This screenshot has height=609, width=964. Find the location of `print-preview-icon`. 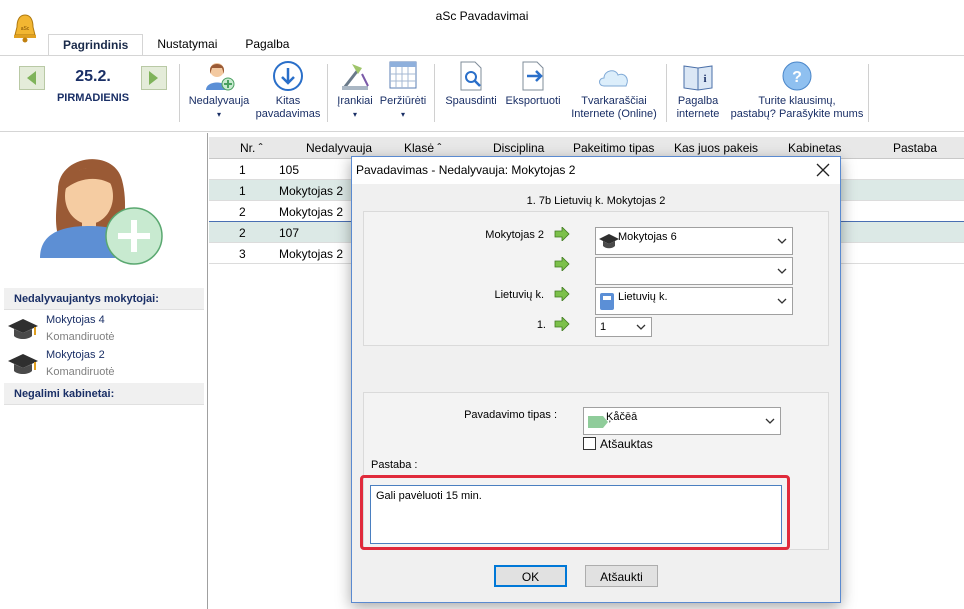

print-preview-icon is located at coordinates (471, 76).